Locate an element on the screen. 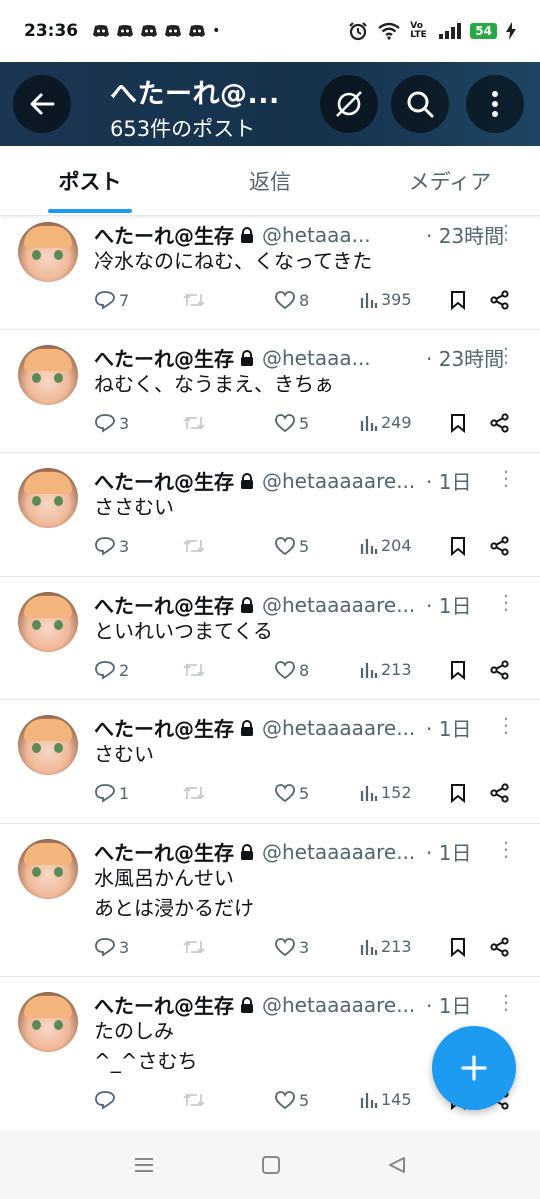  hide-button is located at coordinates (349, 104).